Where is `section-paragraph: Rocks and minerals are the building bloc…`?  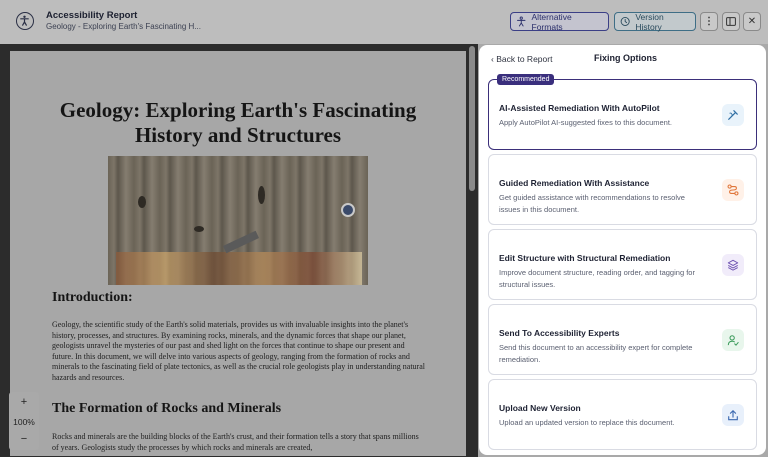
section-paragraph: Rocks and minerals are the building bloc… is located at coordinates (235, 442).